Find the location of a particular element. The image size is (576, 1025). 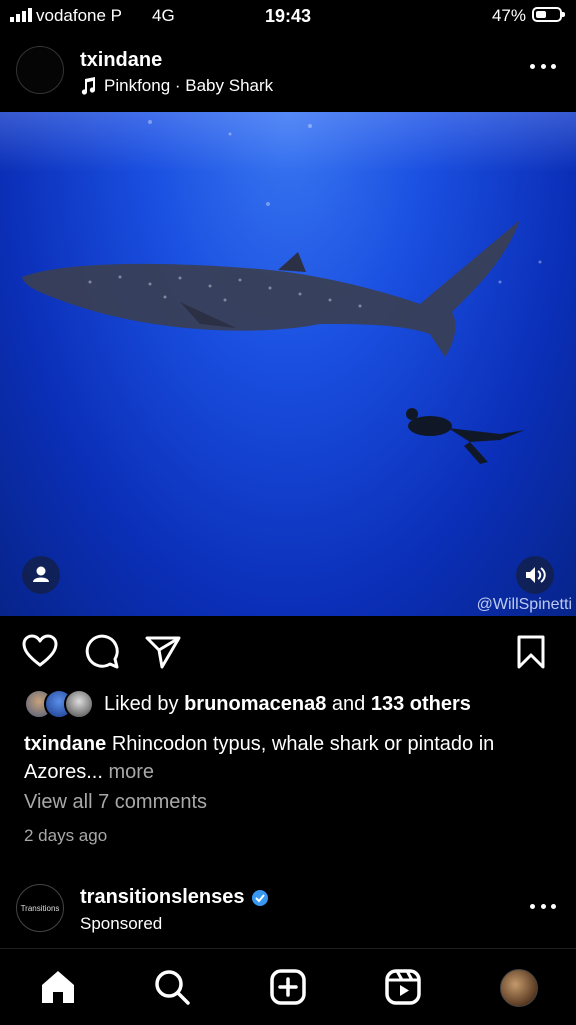

home-icon is located at coordinates (58, 987).